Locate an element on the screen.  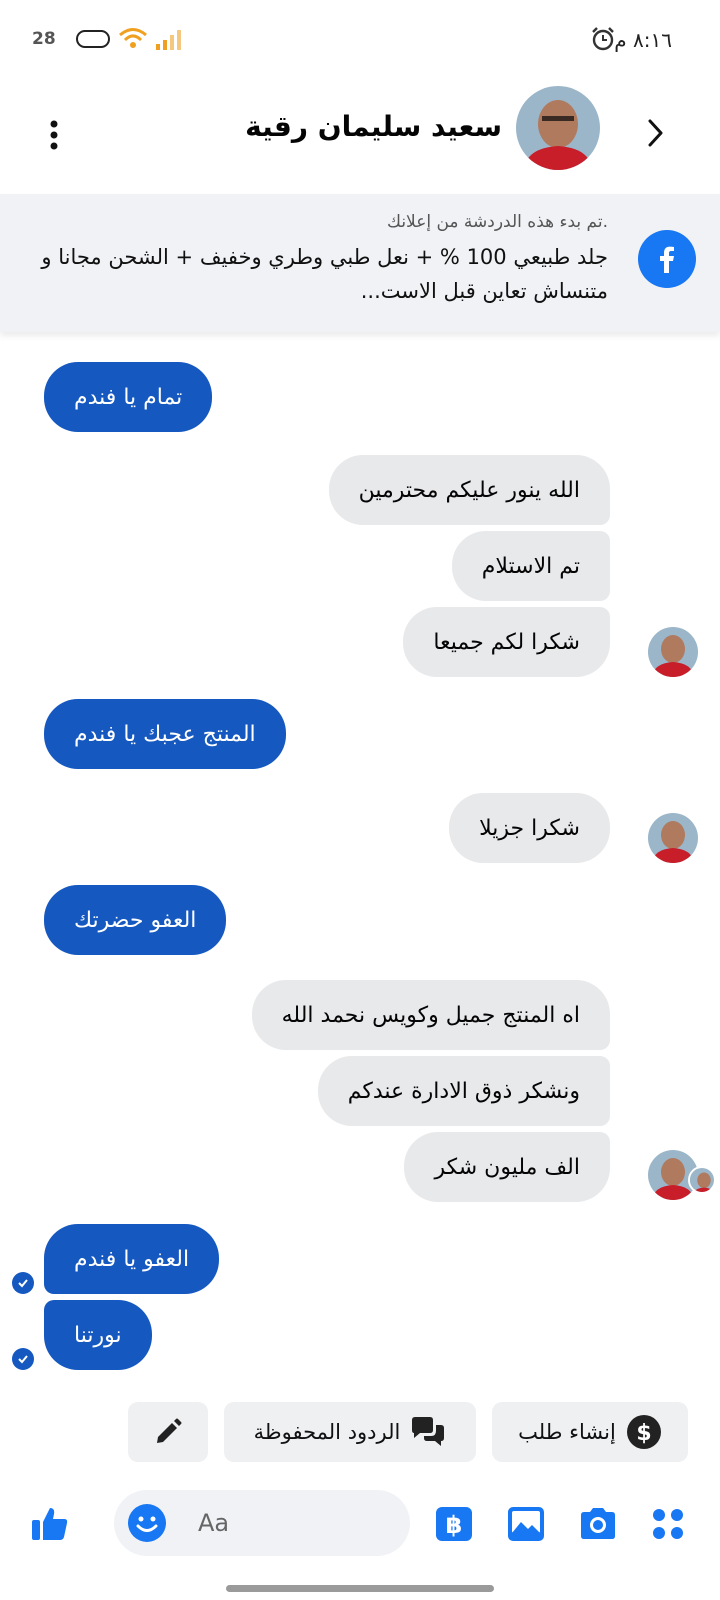
contact-avatar is located at coordinates (558, 128).